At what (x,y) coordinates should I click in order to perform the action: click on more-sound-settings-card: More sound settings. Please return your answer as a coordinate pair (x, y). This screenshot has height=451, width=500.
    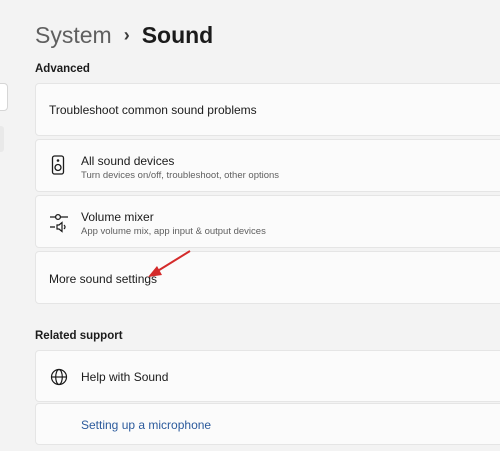
    Looking at the image, I should click on (267, 277).